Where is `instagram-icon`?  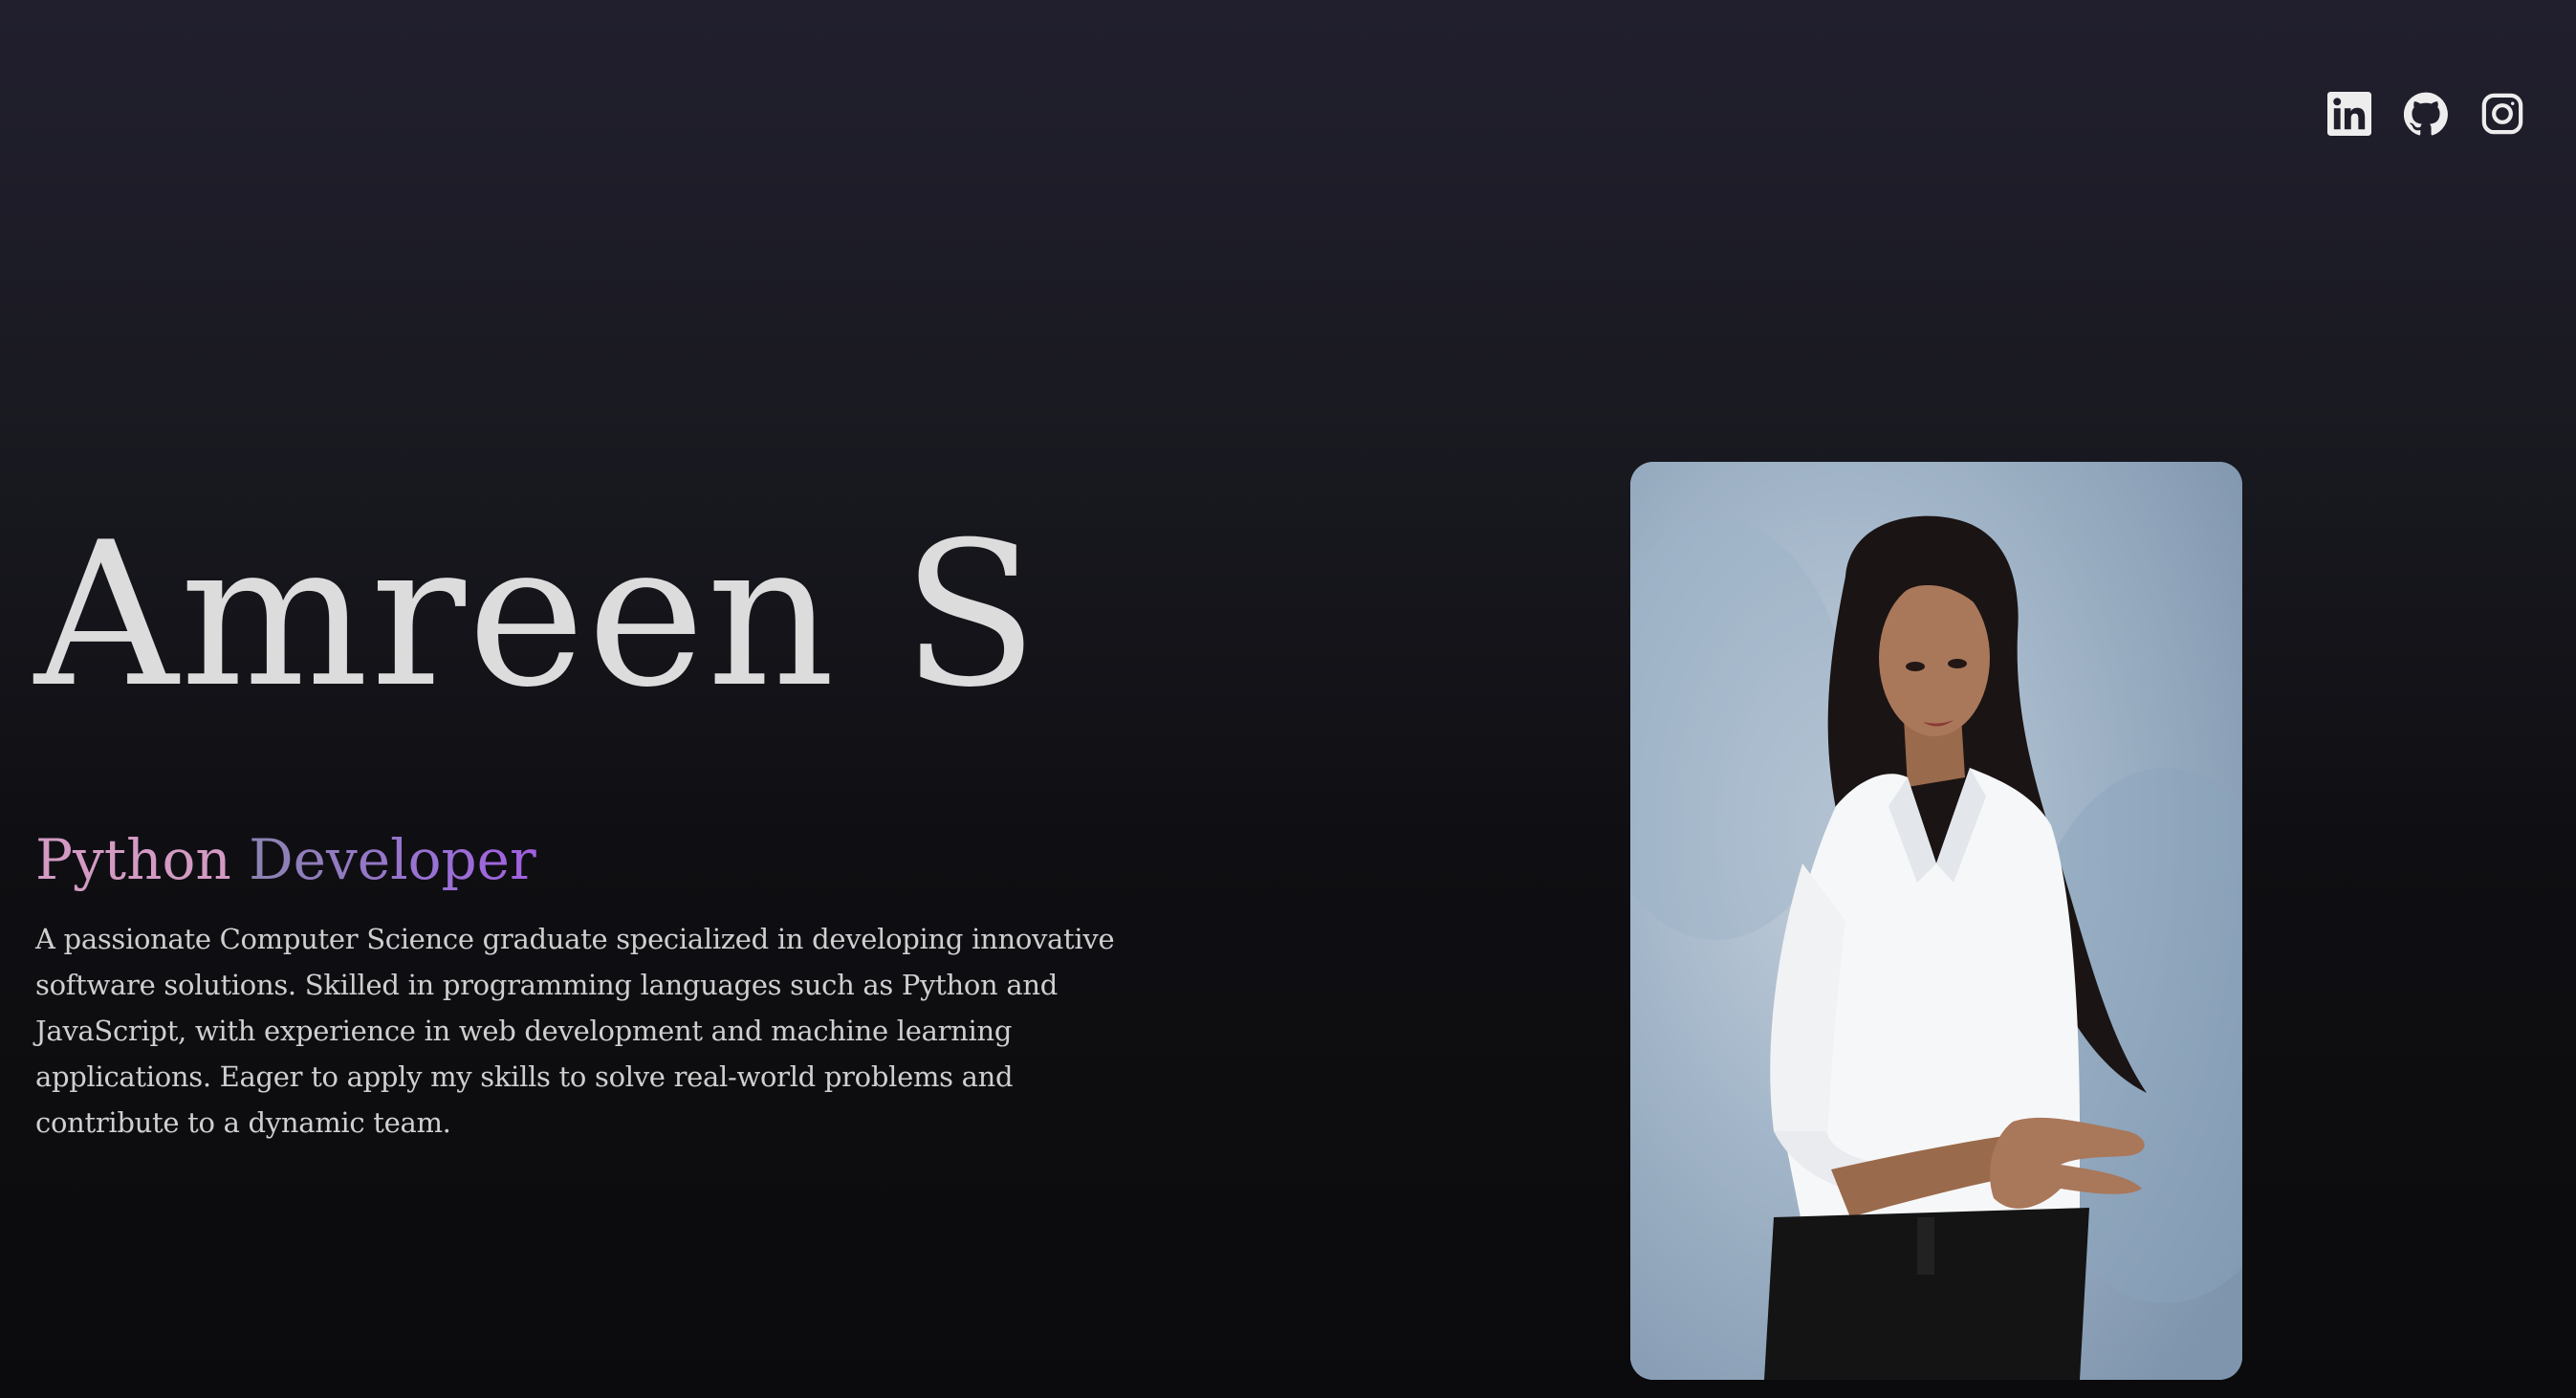
instagram-icon is located at coordinates (2502, 114).